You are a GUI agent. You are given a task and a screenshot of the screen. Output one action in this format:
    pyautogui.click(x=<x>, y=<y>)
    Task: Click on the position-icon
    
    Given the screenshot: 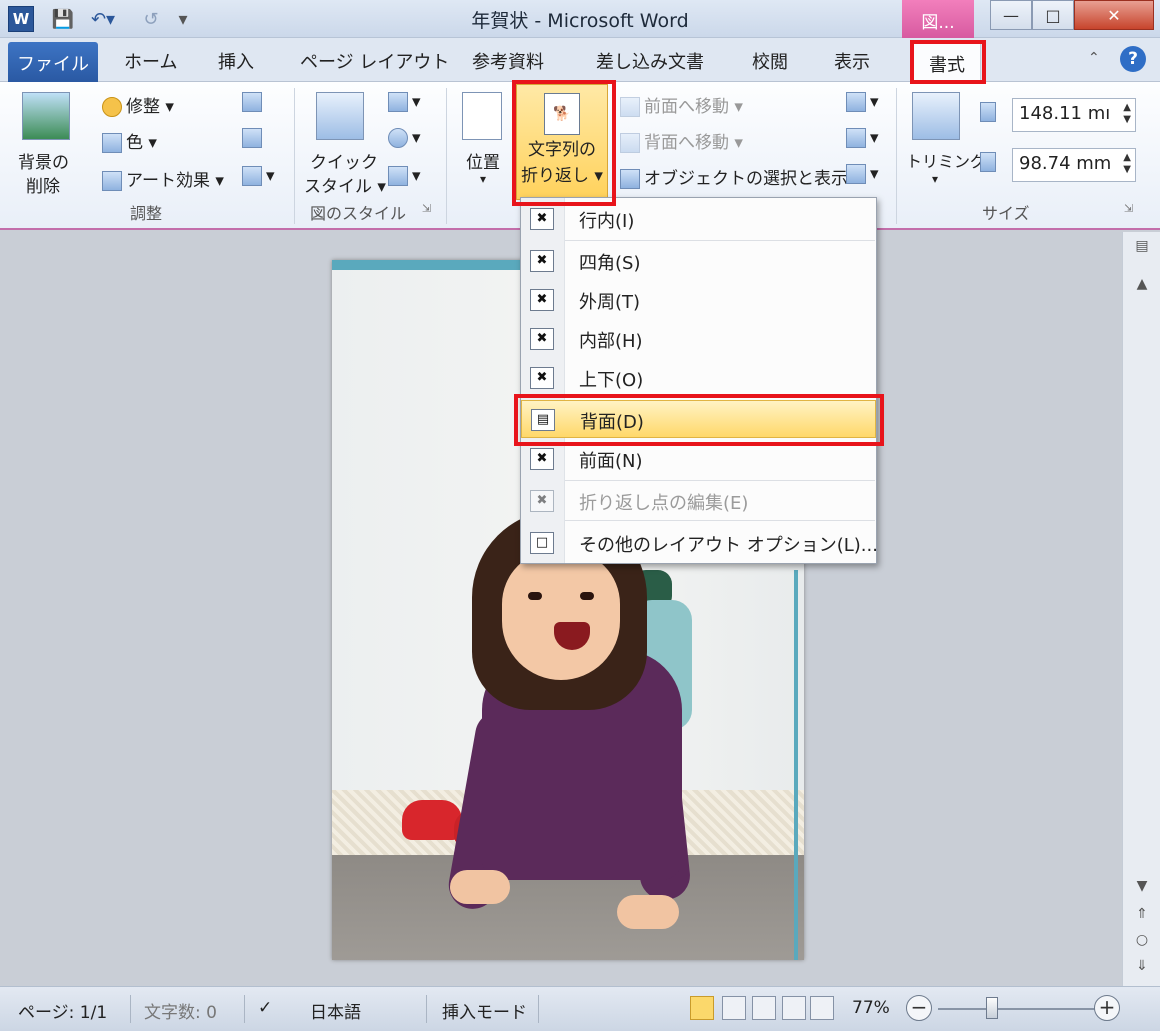 What is the action you would take?
    pyautogui.click(x=482, y=116)
    